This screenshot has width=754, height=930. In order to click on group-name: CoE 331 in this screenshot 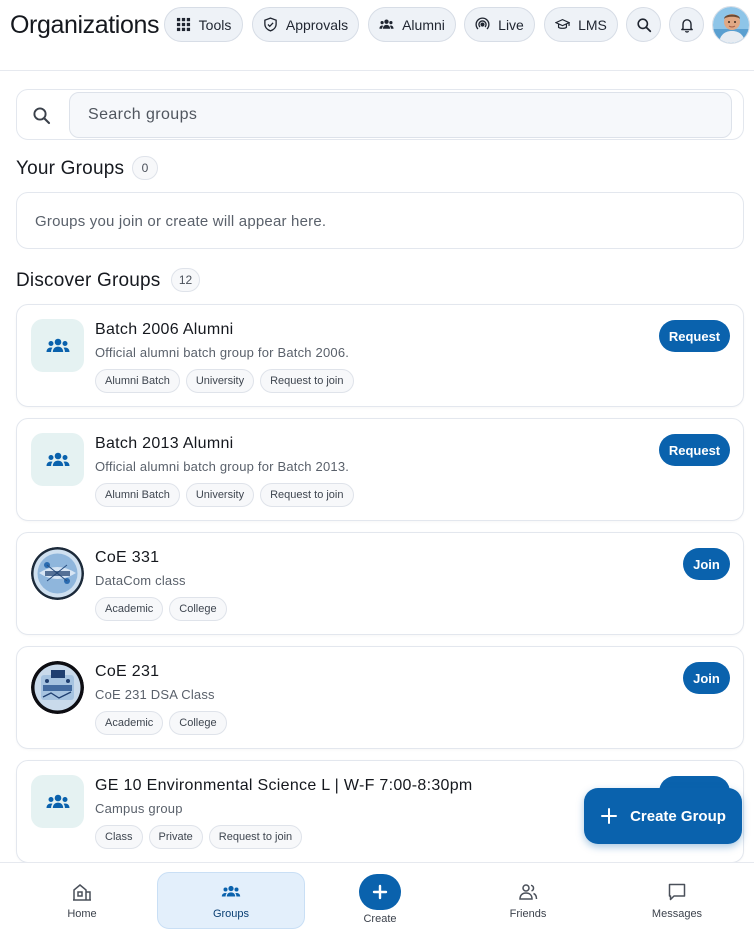, I will do `click(127, 558)`.